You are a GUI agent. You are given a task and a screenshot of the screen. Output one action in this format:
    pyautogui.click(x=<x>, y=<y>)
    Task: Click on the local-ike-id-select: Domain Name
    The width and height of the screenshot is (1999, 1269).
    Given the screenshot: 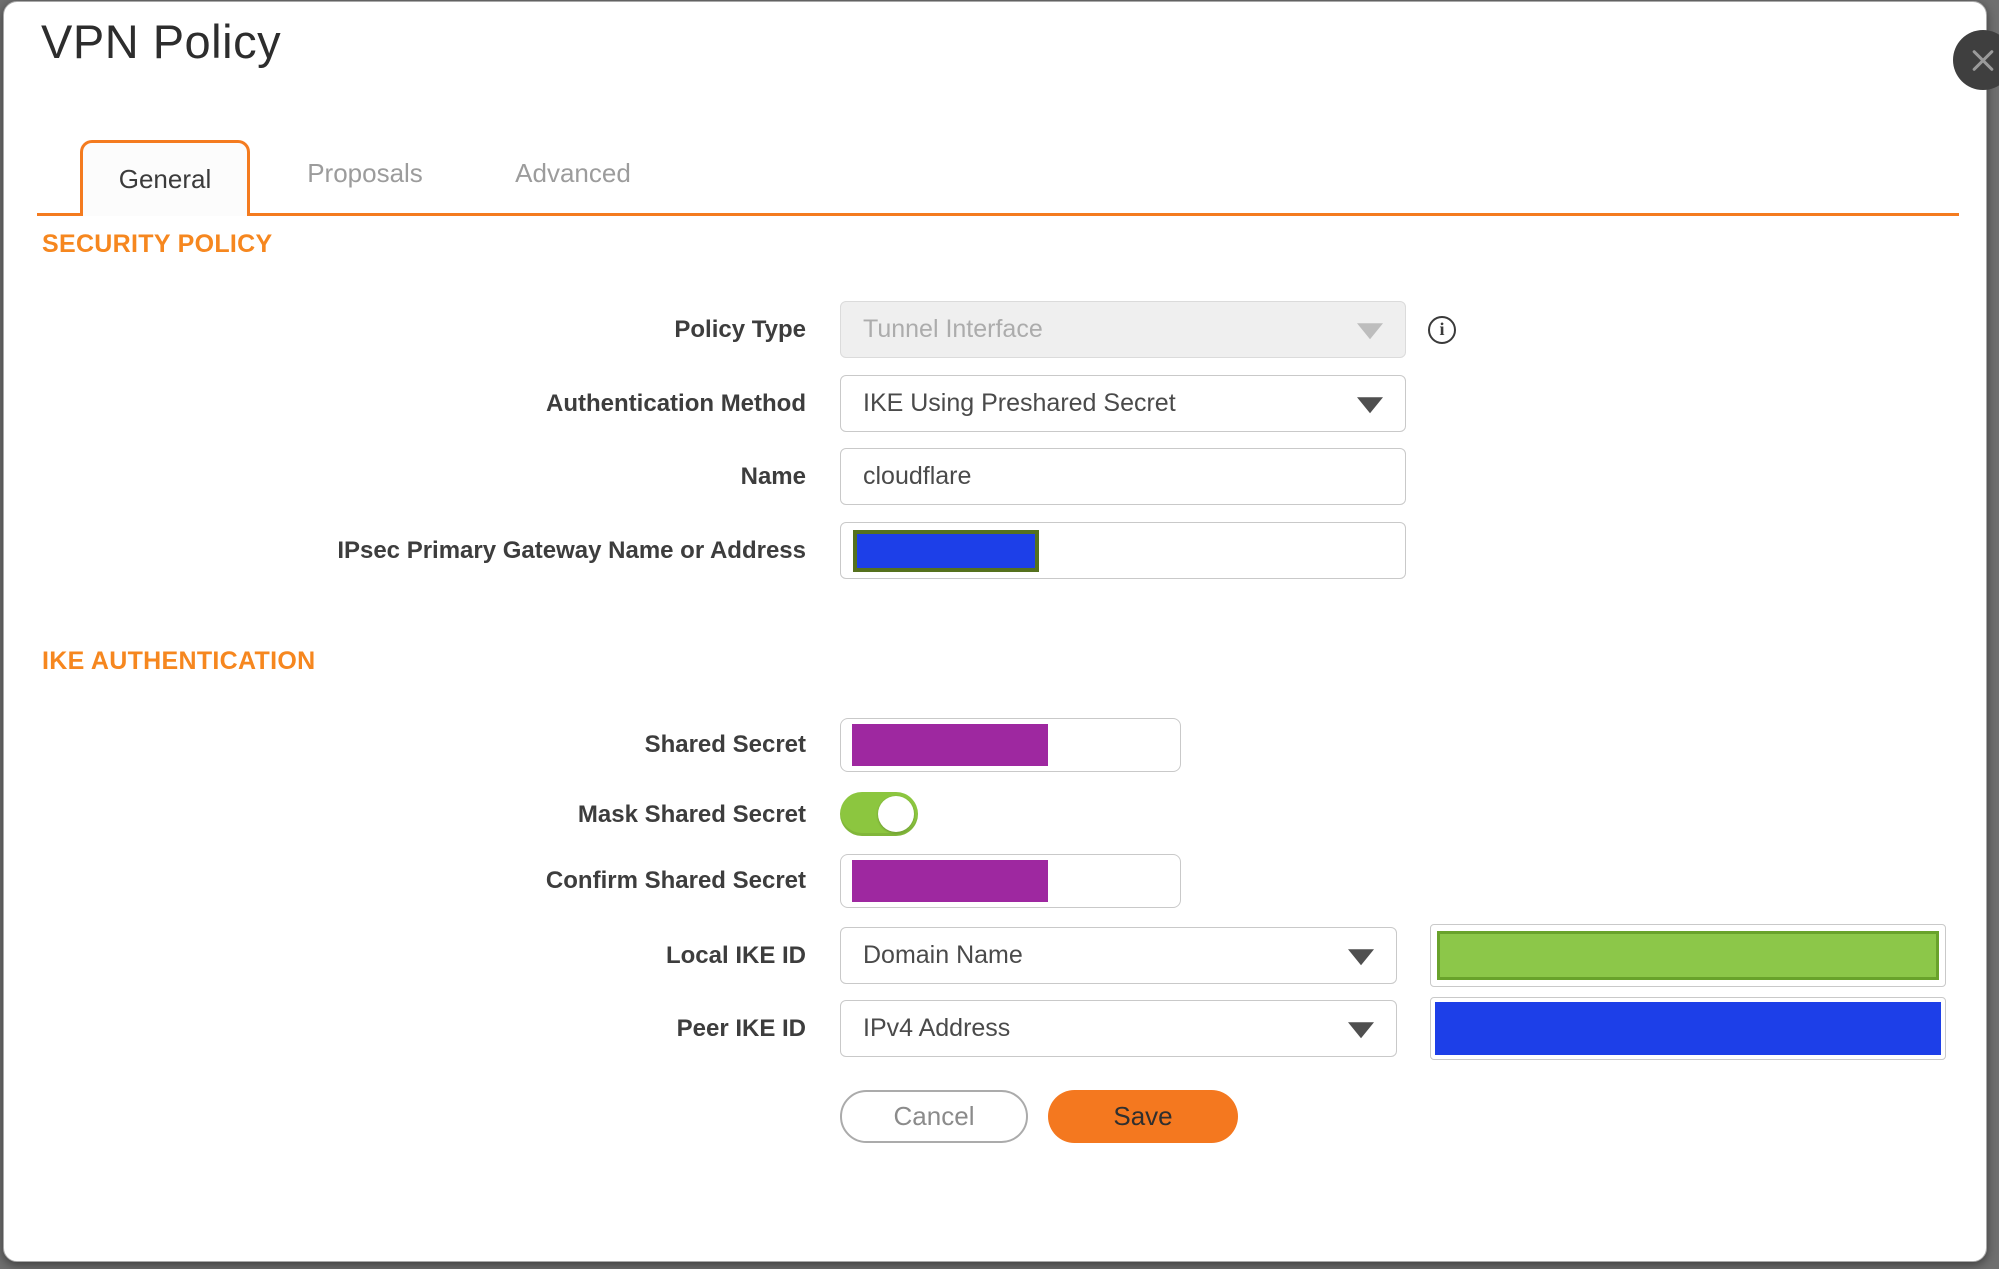 What is the action you would take?
    pyautogui.click(x=1118, y=955)
    